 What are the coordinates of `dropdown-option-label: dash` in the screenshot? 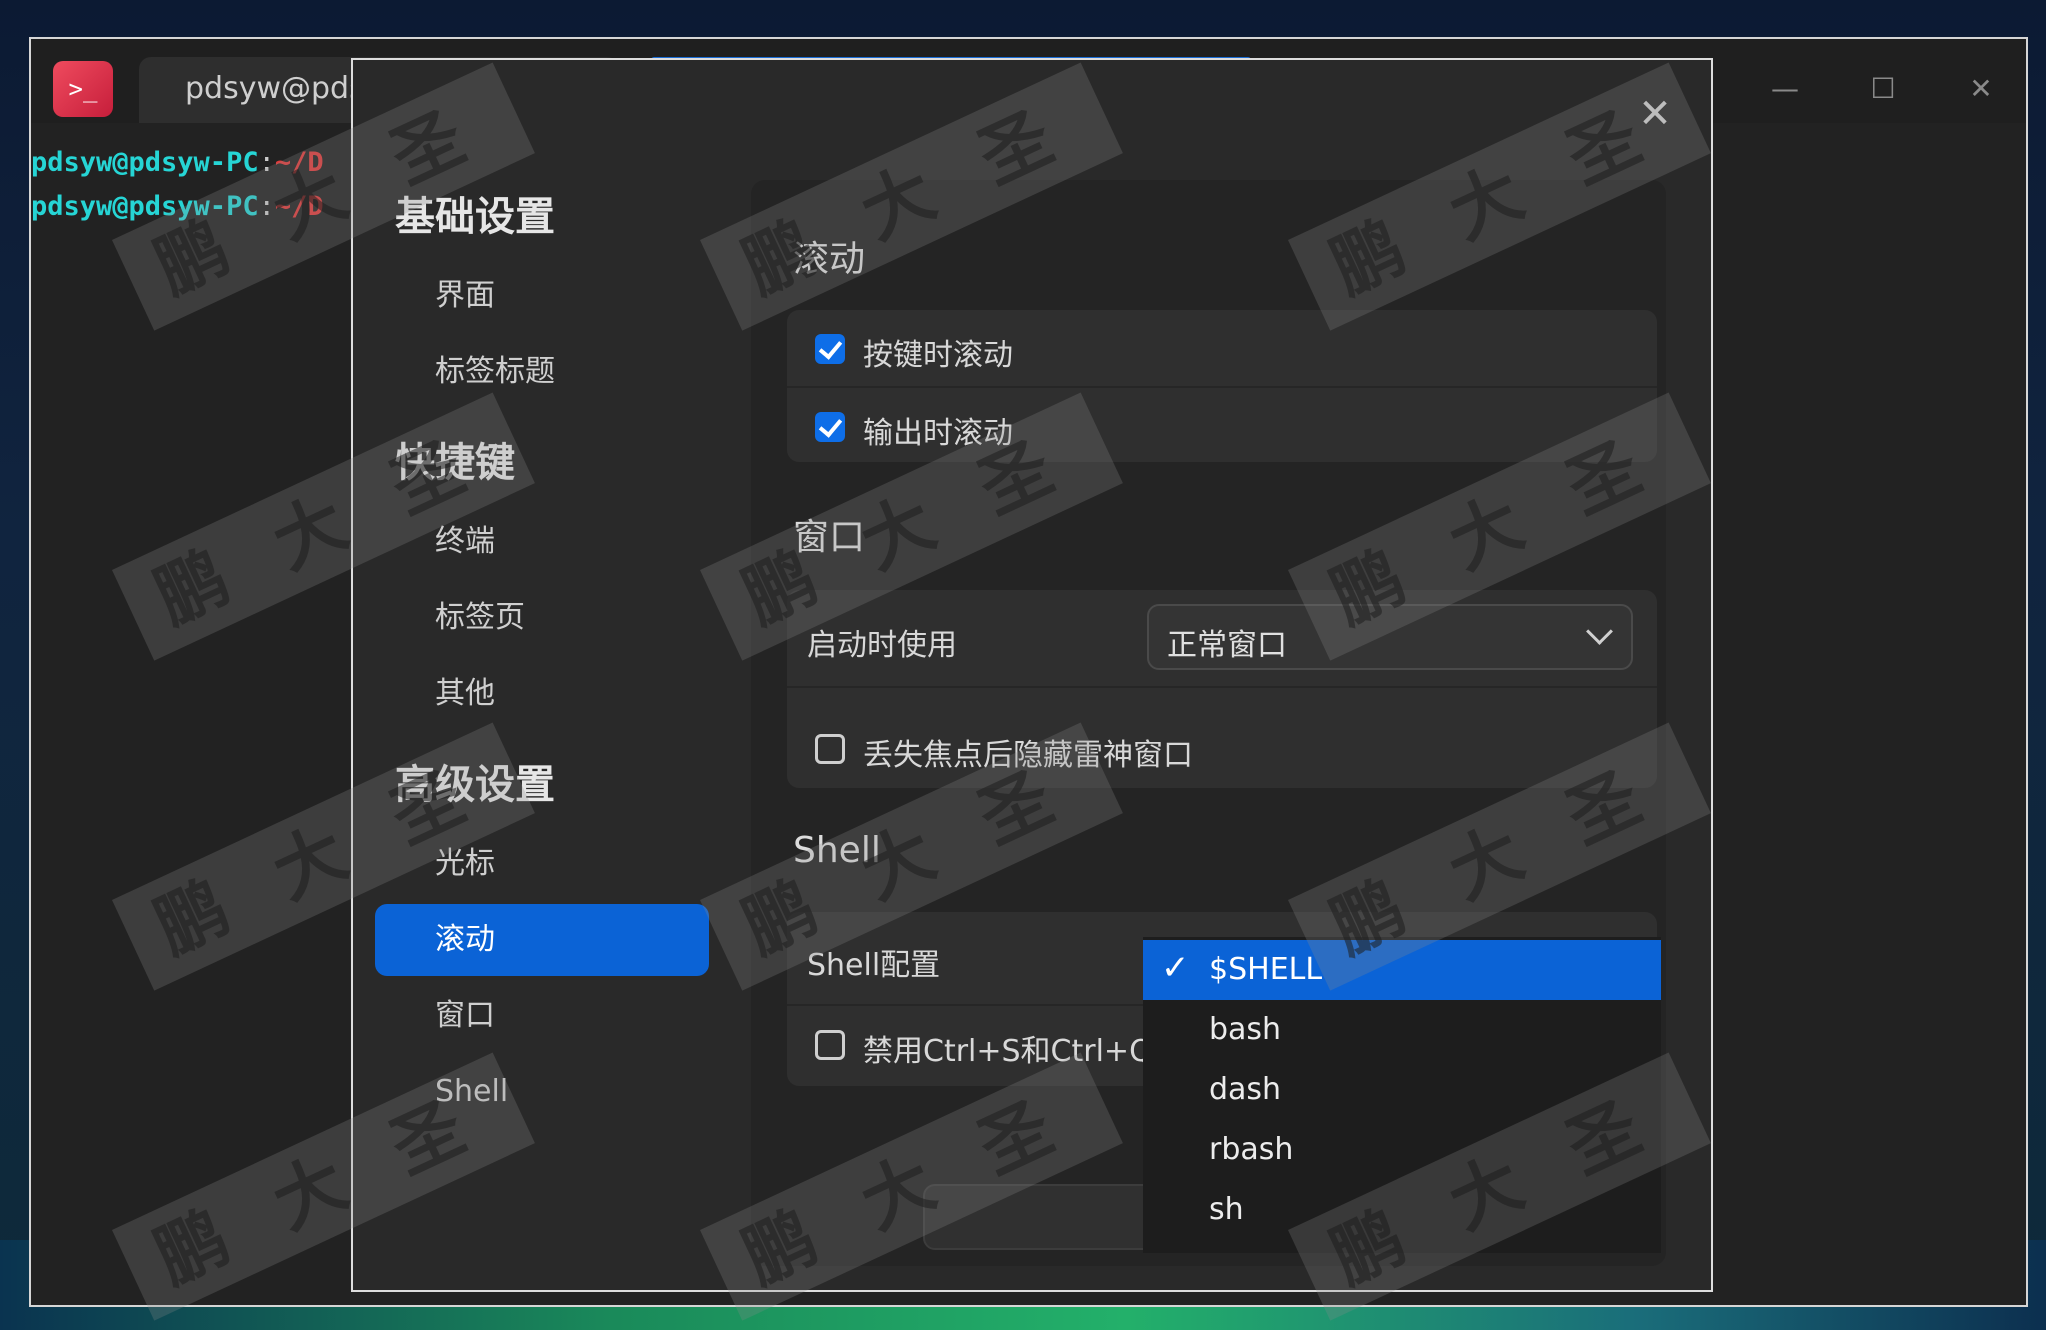 It's located at (1245, 1089).